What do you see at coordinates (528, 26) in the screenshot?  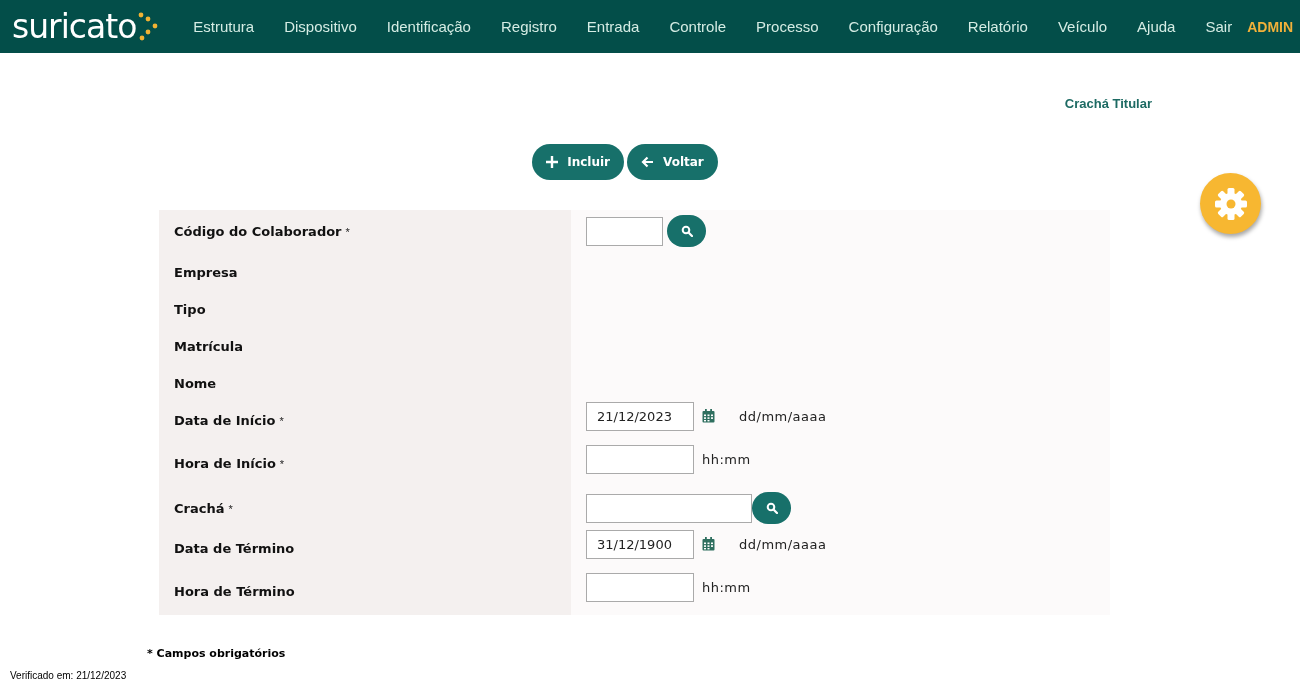 I see `menu-item: Registro` at bounding box center [528, 26].